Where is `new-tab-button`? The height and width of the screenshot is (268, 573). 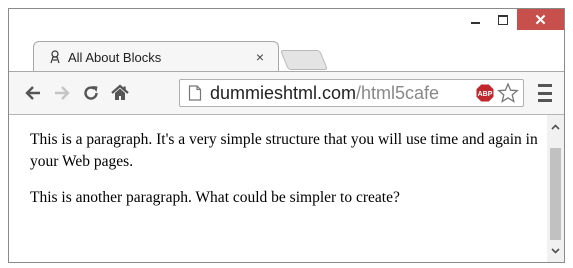
new-tab-button is located at coordinates (304, 60).